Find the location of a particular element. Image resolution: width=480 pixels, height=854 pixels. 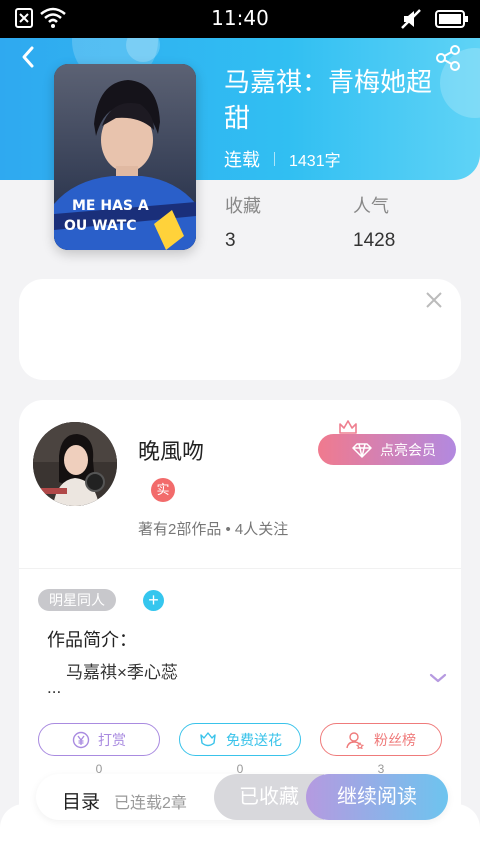

chevron-down-icon is located at coordinates (438, 678).